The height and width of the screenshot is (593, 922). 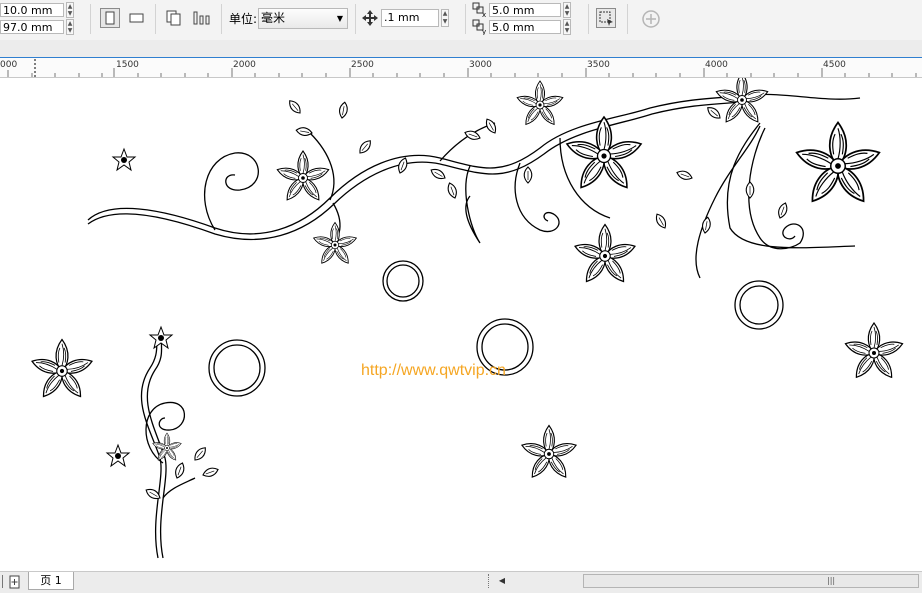 I want to click on unit-select: 毫米 ▼, so click(x=303, y=18).